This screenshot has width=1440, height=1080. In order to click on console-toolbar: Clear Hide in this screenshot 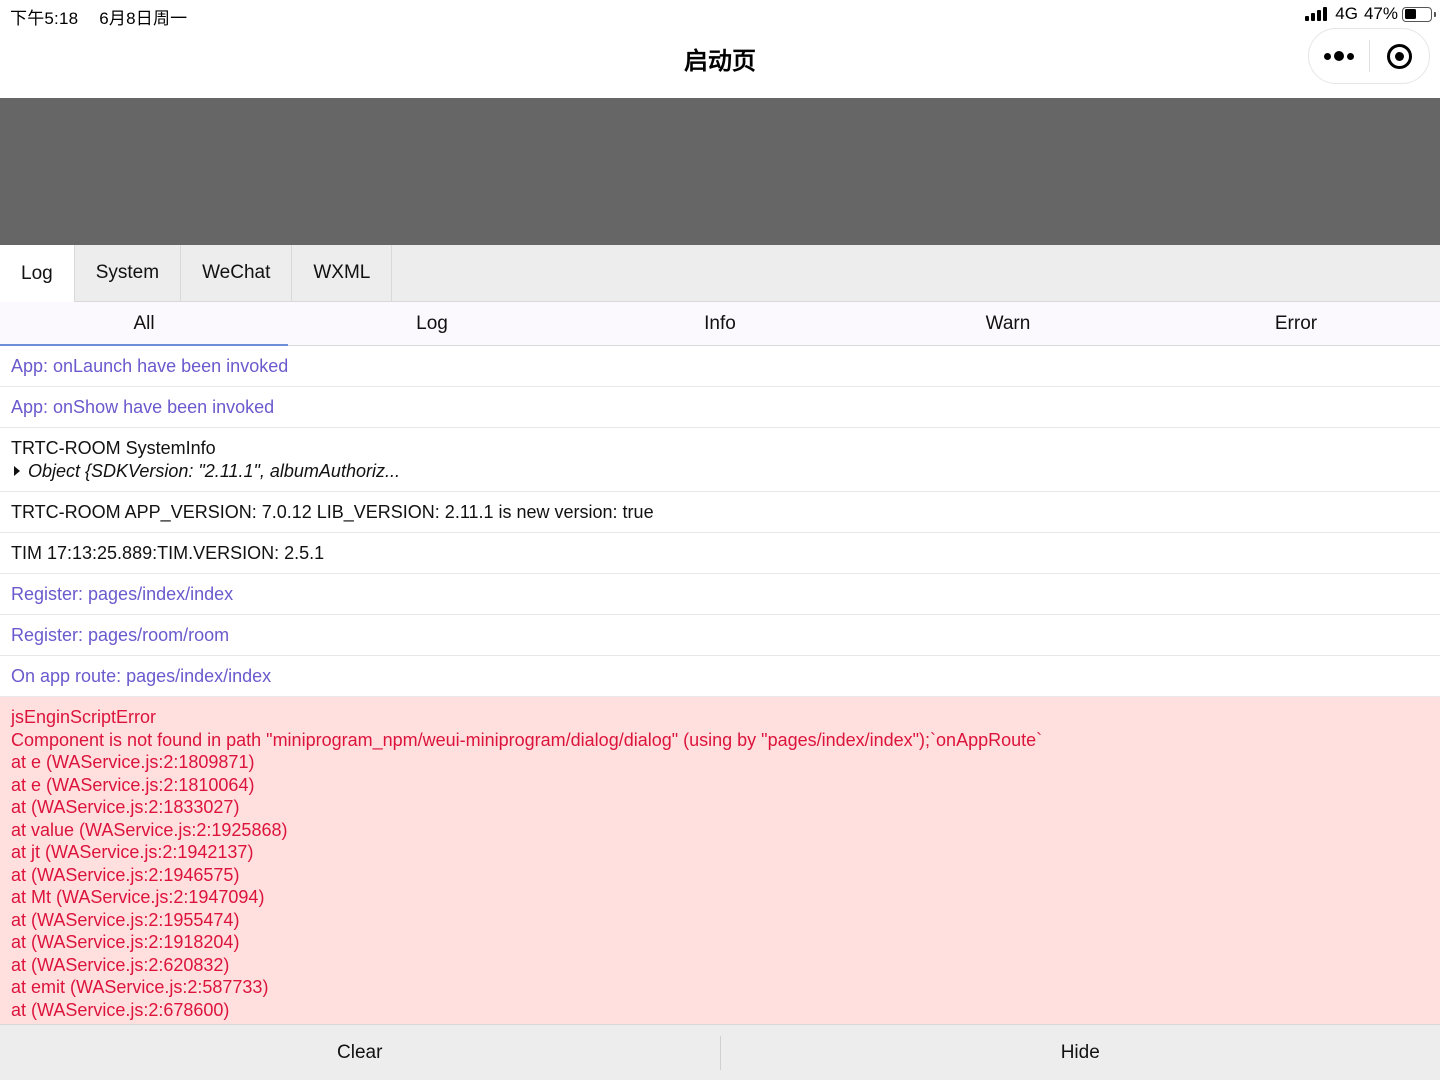, I will do `click(720, 1052)`.